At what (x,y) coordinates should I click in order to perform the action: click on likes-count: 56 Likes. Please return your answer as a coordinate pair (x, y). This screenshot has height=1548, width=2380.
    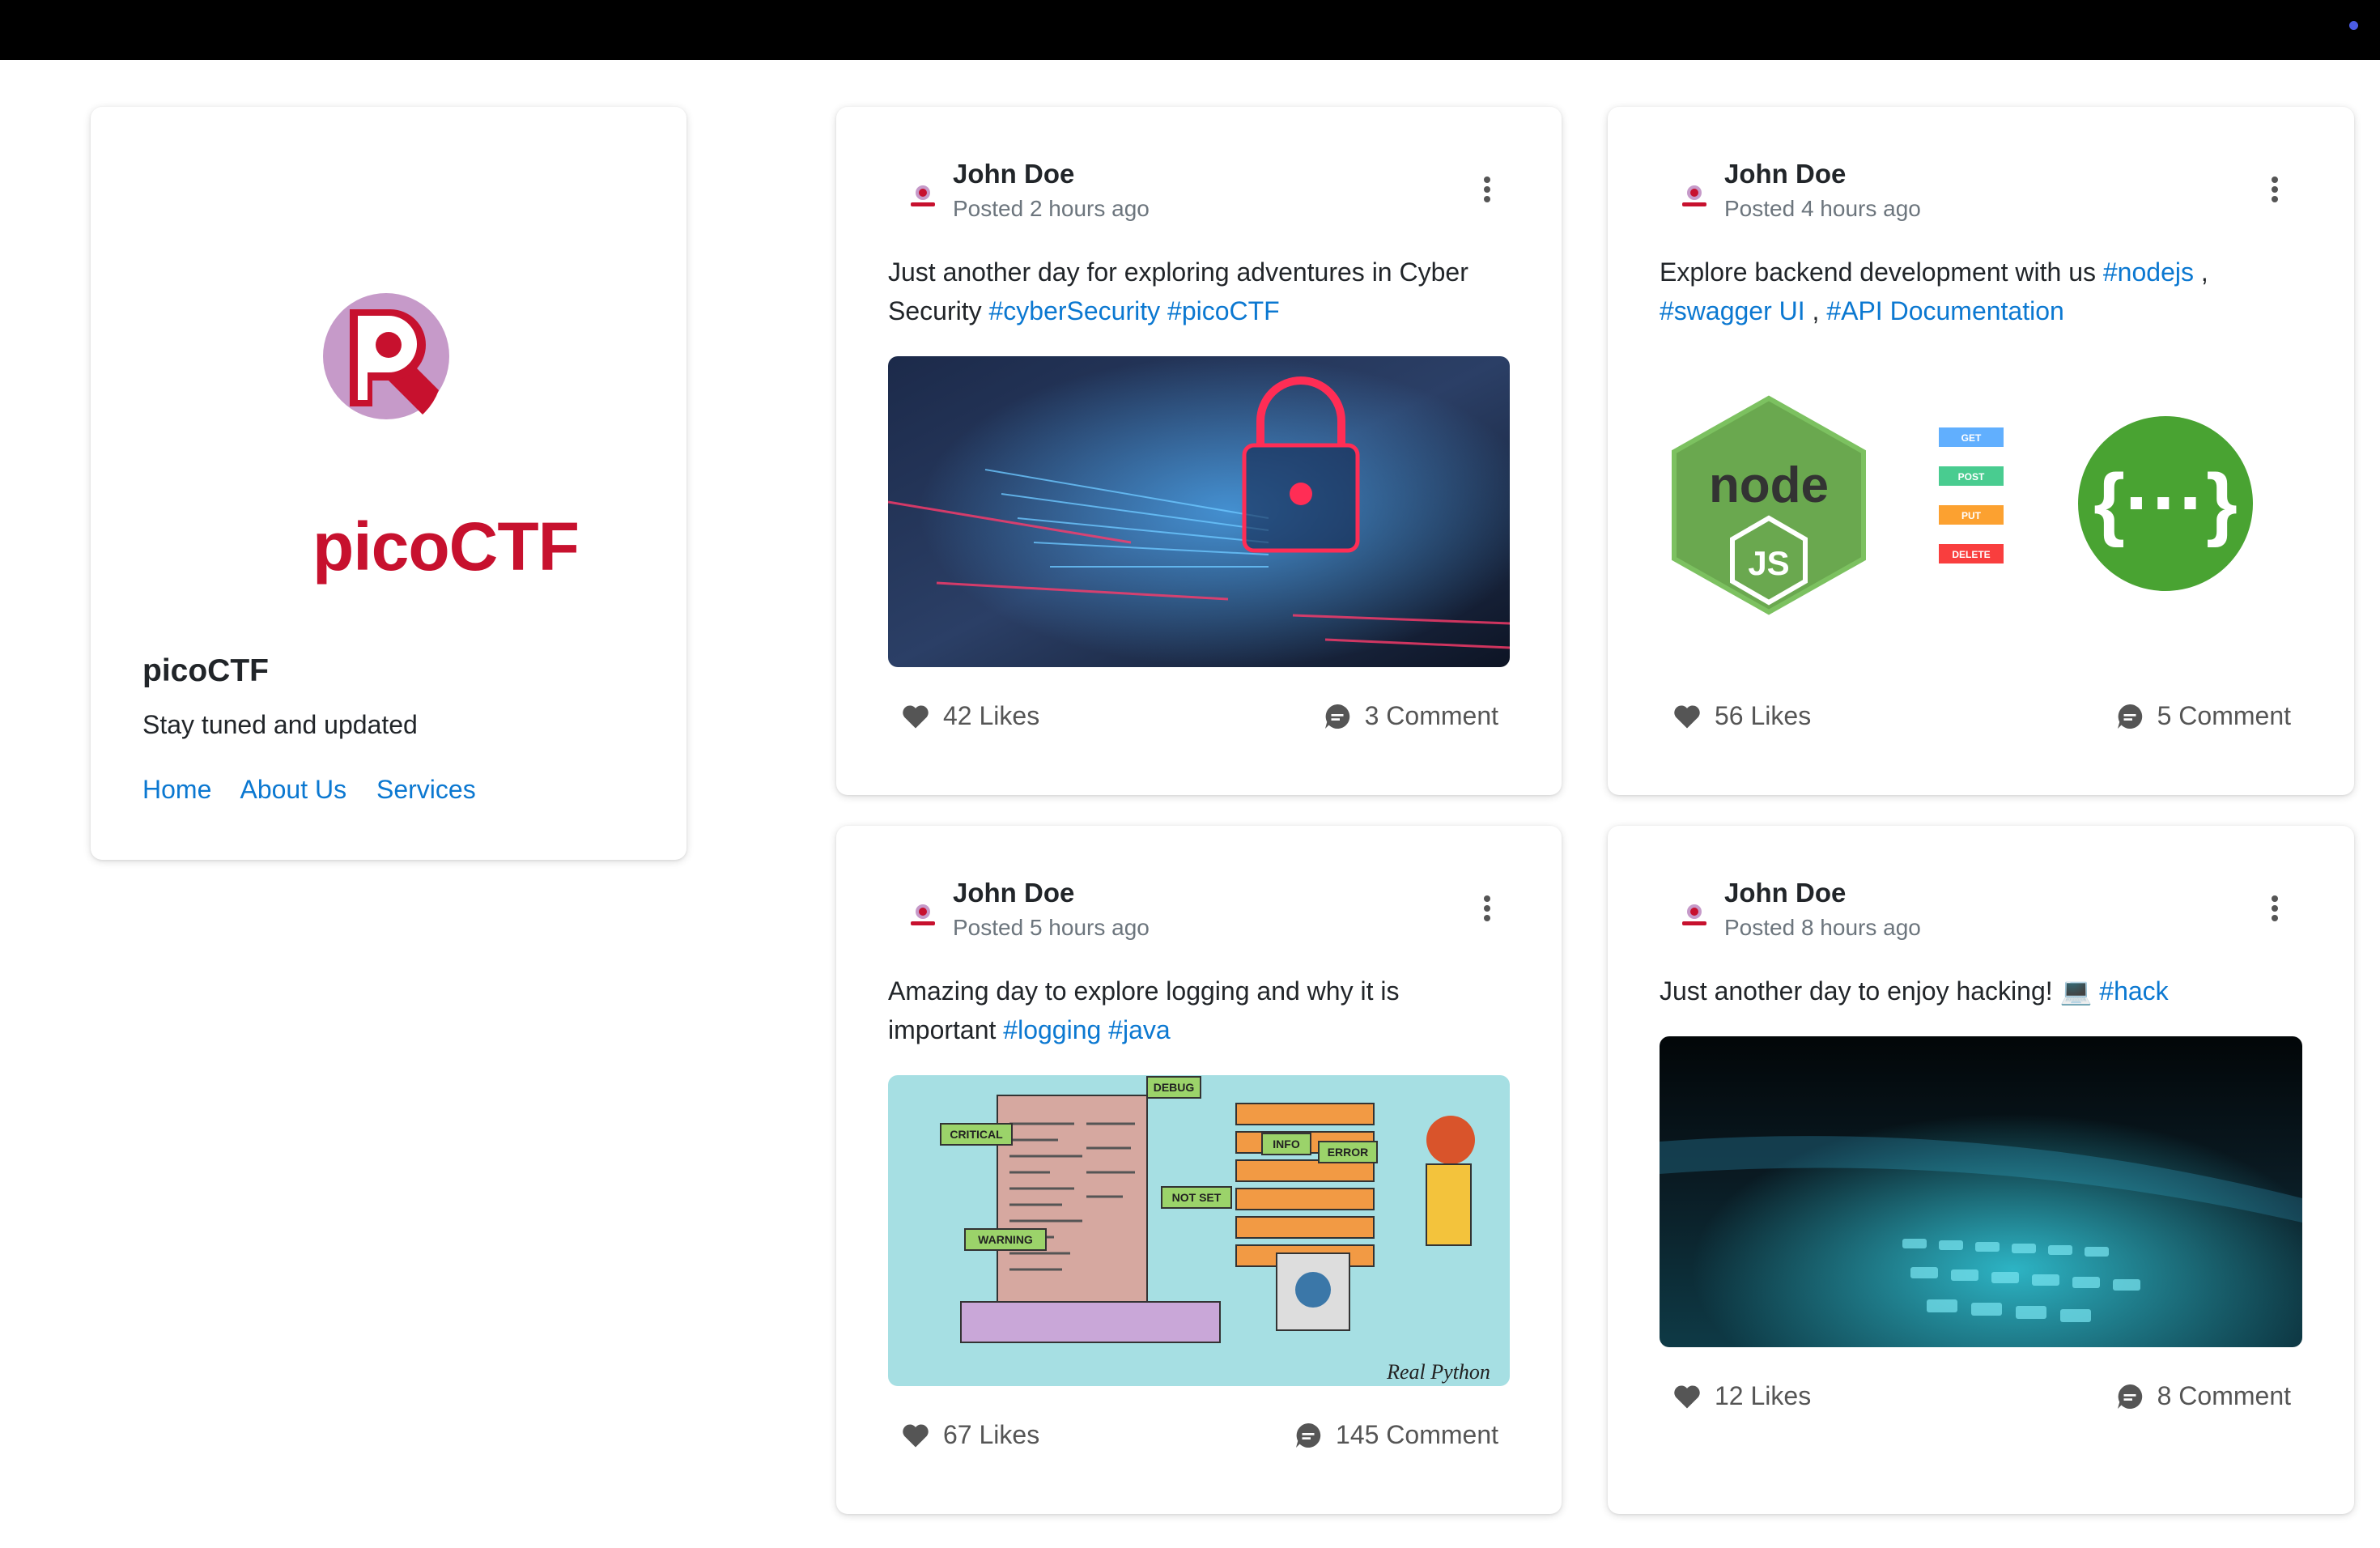
    Looking at the image, I should click on (1763, 716).